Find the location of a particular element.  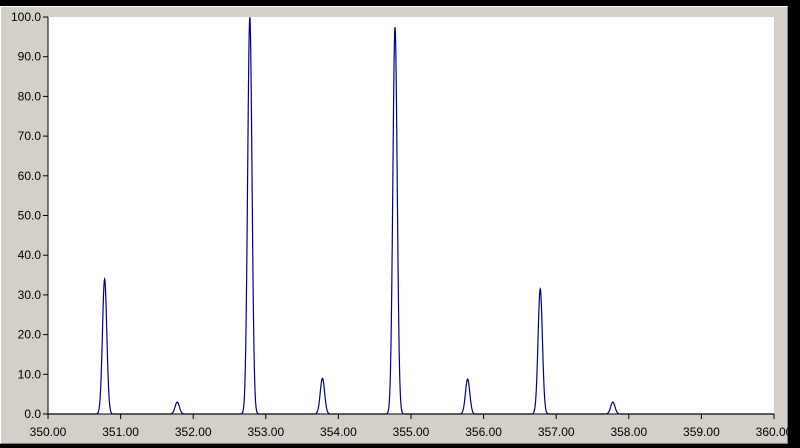

x-tick-label: 355.00 is located at coordinates (411, 432).